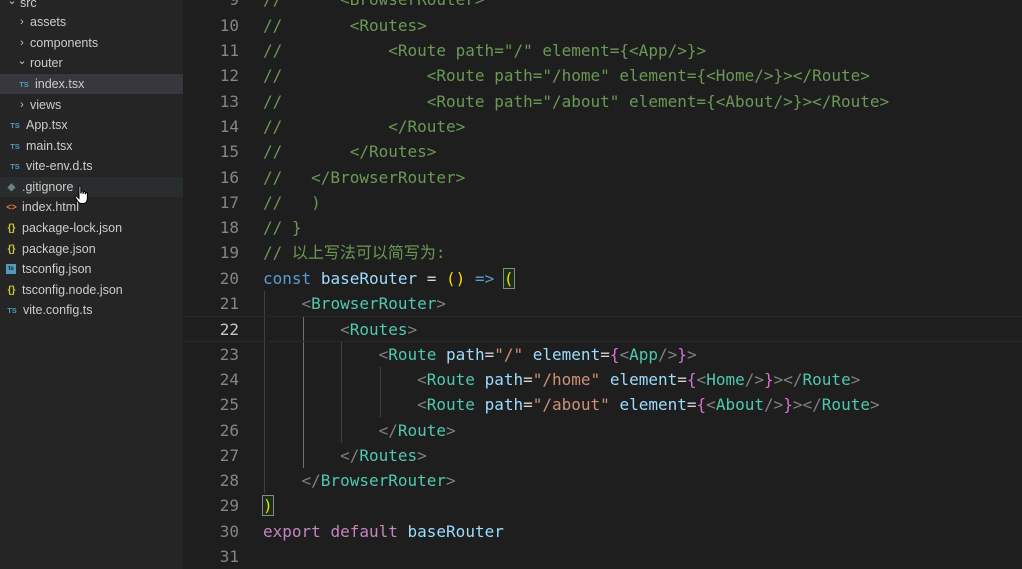  I want to click on git-file-icon: ◆, so click(11, 187).